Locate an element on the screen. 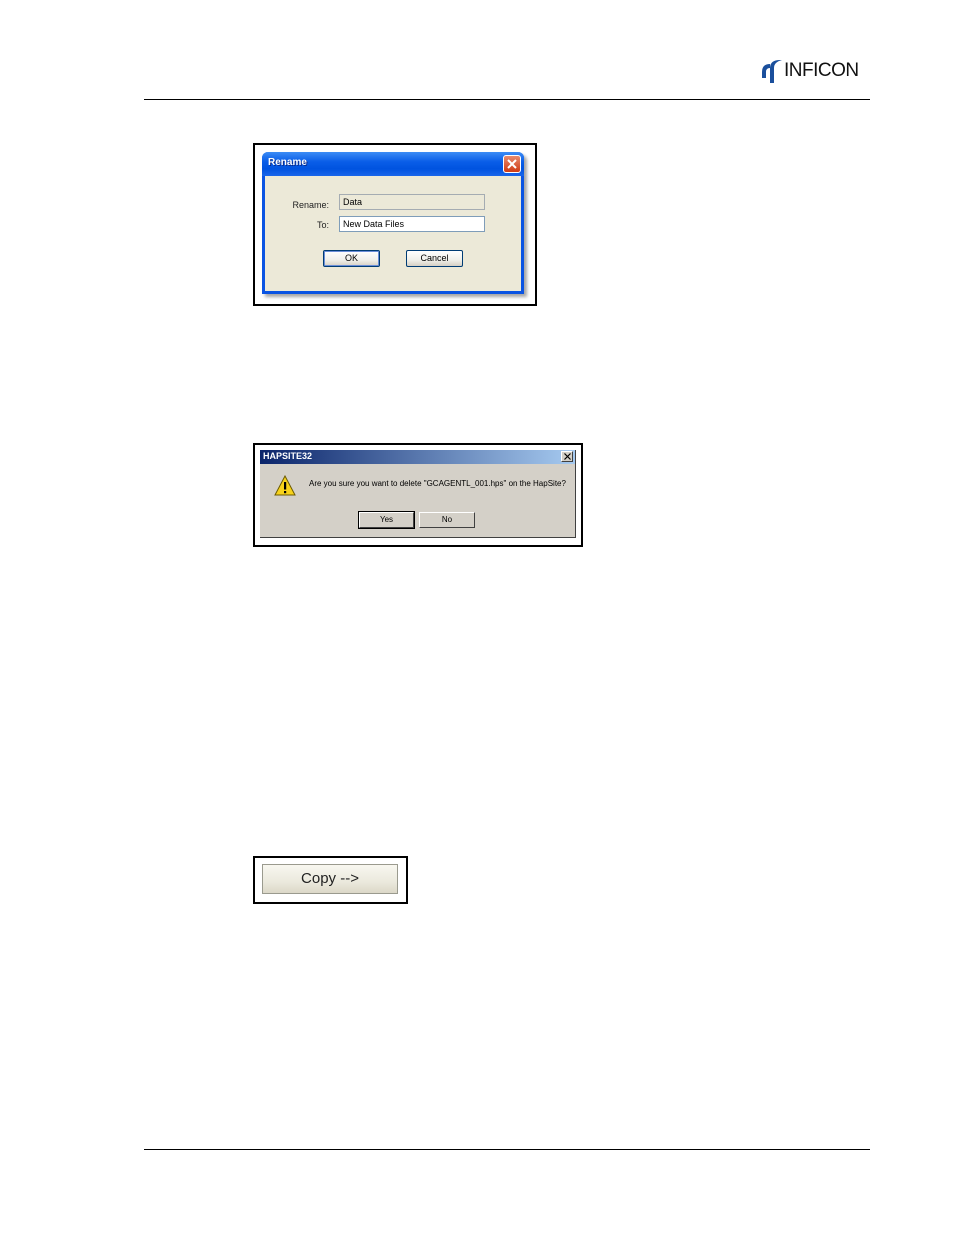 Image resolution: width=954 pixels, height=1235 pixels. cancel-button: Cancel is located at coordinates (434, 258).